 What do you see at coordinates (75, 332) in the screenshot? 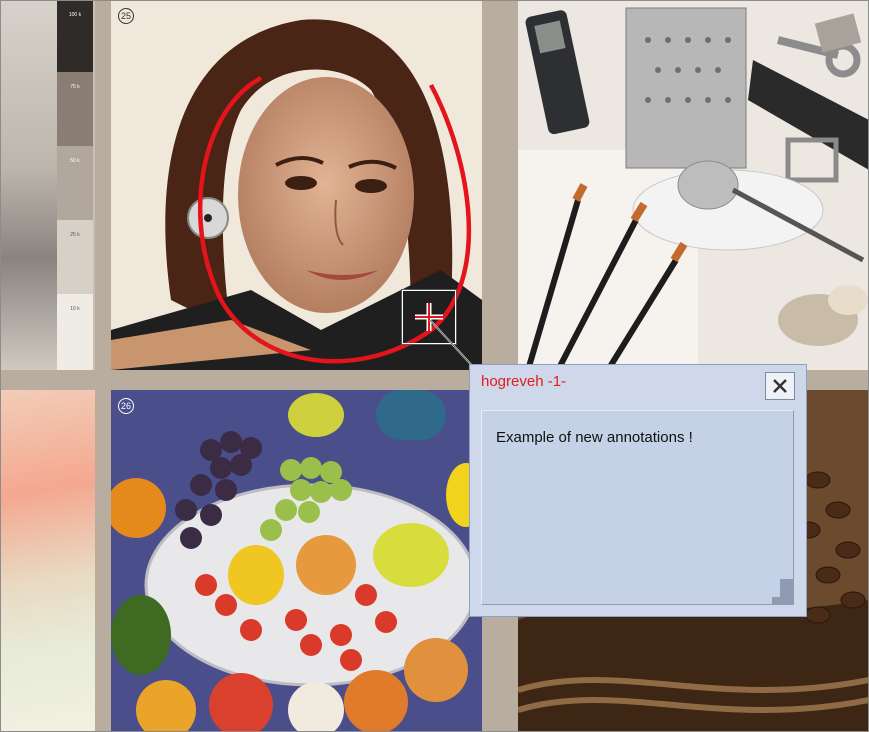
I see `swatch-10k: 10 k` at bounding box center [75, 332].